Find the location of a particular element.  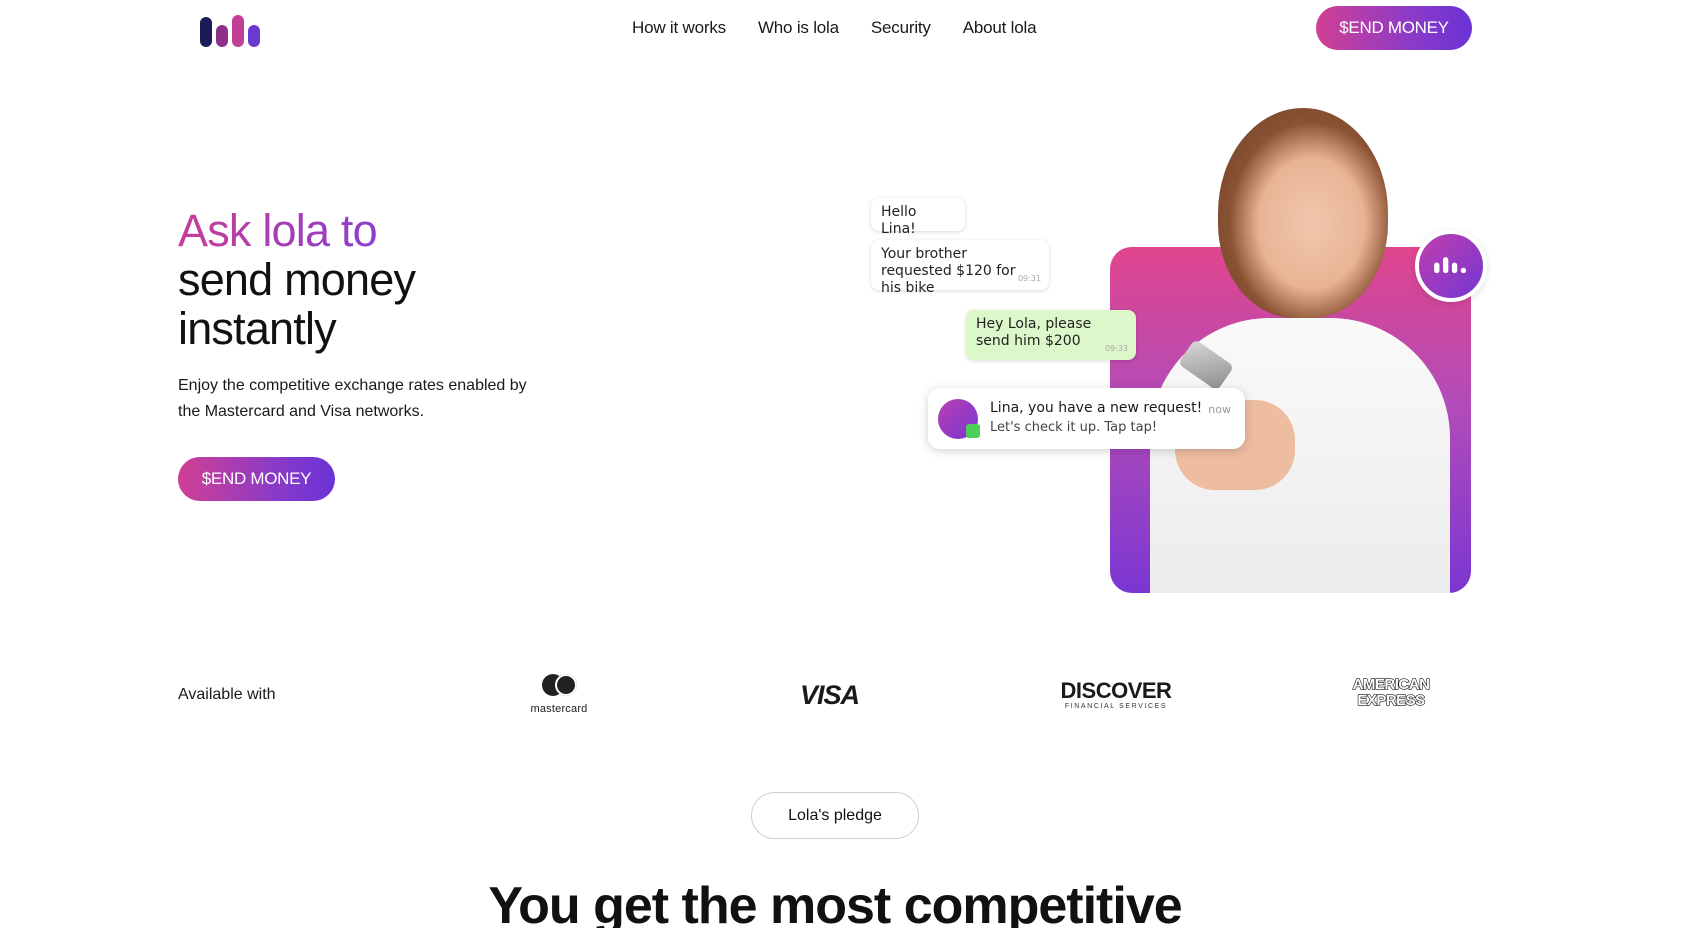

hero-title: Ask lola to send money instantly is located at coordinates (297, 279).